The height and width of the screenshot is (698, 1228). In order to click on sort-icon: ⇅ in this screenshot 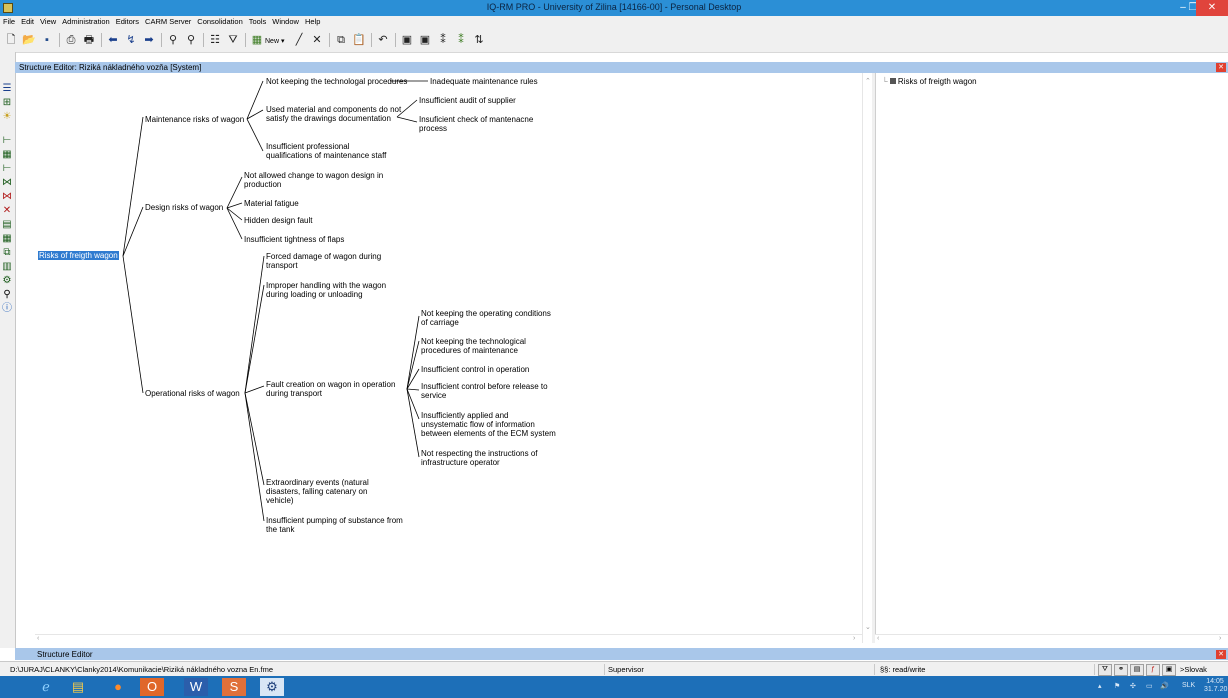, I will do `click(479, 40)`.